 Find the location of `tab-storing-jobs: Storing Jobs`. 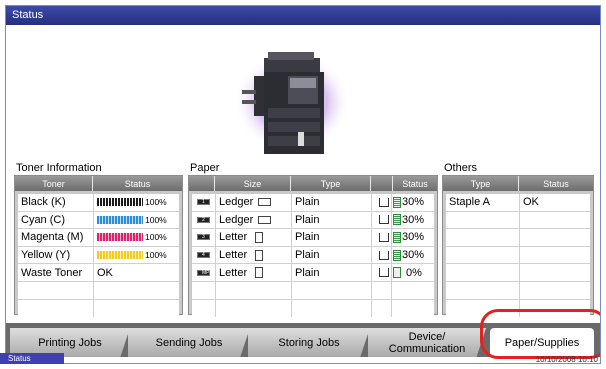

tab-storing-jobs: Storing Jobs is located at coordinates (309, 342).